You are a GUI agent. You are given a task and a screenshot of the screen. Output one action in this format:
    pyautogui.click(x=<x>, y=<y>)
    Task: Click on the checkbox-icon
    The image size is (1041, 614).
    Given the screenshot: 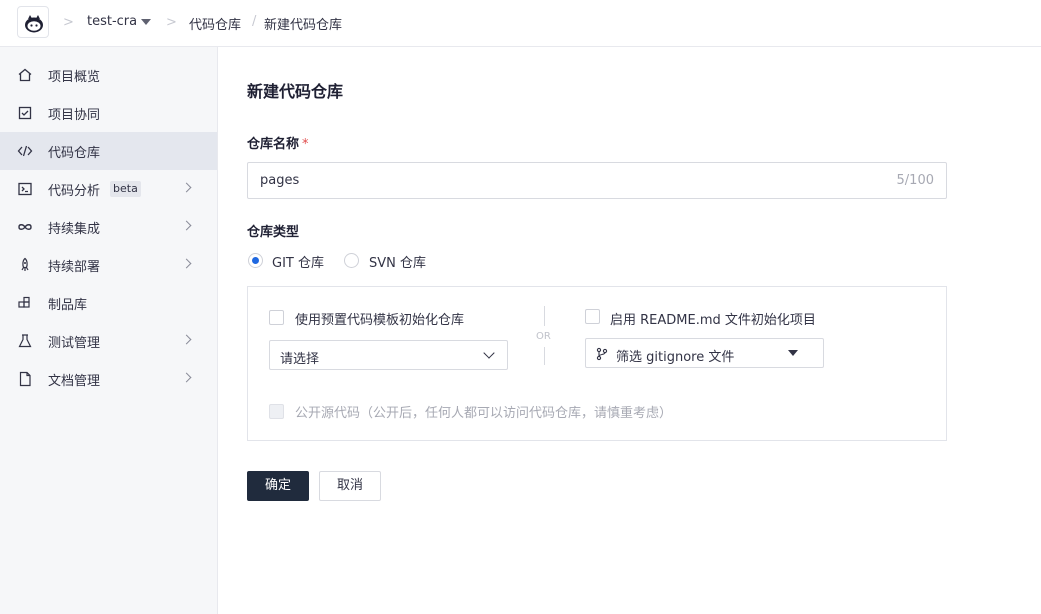 What is the action you would take?
    pyautogui.click(x=25, y=113)
    